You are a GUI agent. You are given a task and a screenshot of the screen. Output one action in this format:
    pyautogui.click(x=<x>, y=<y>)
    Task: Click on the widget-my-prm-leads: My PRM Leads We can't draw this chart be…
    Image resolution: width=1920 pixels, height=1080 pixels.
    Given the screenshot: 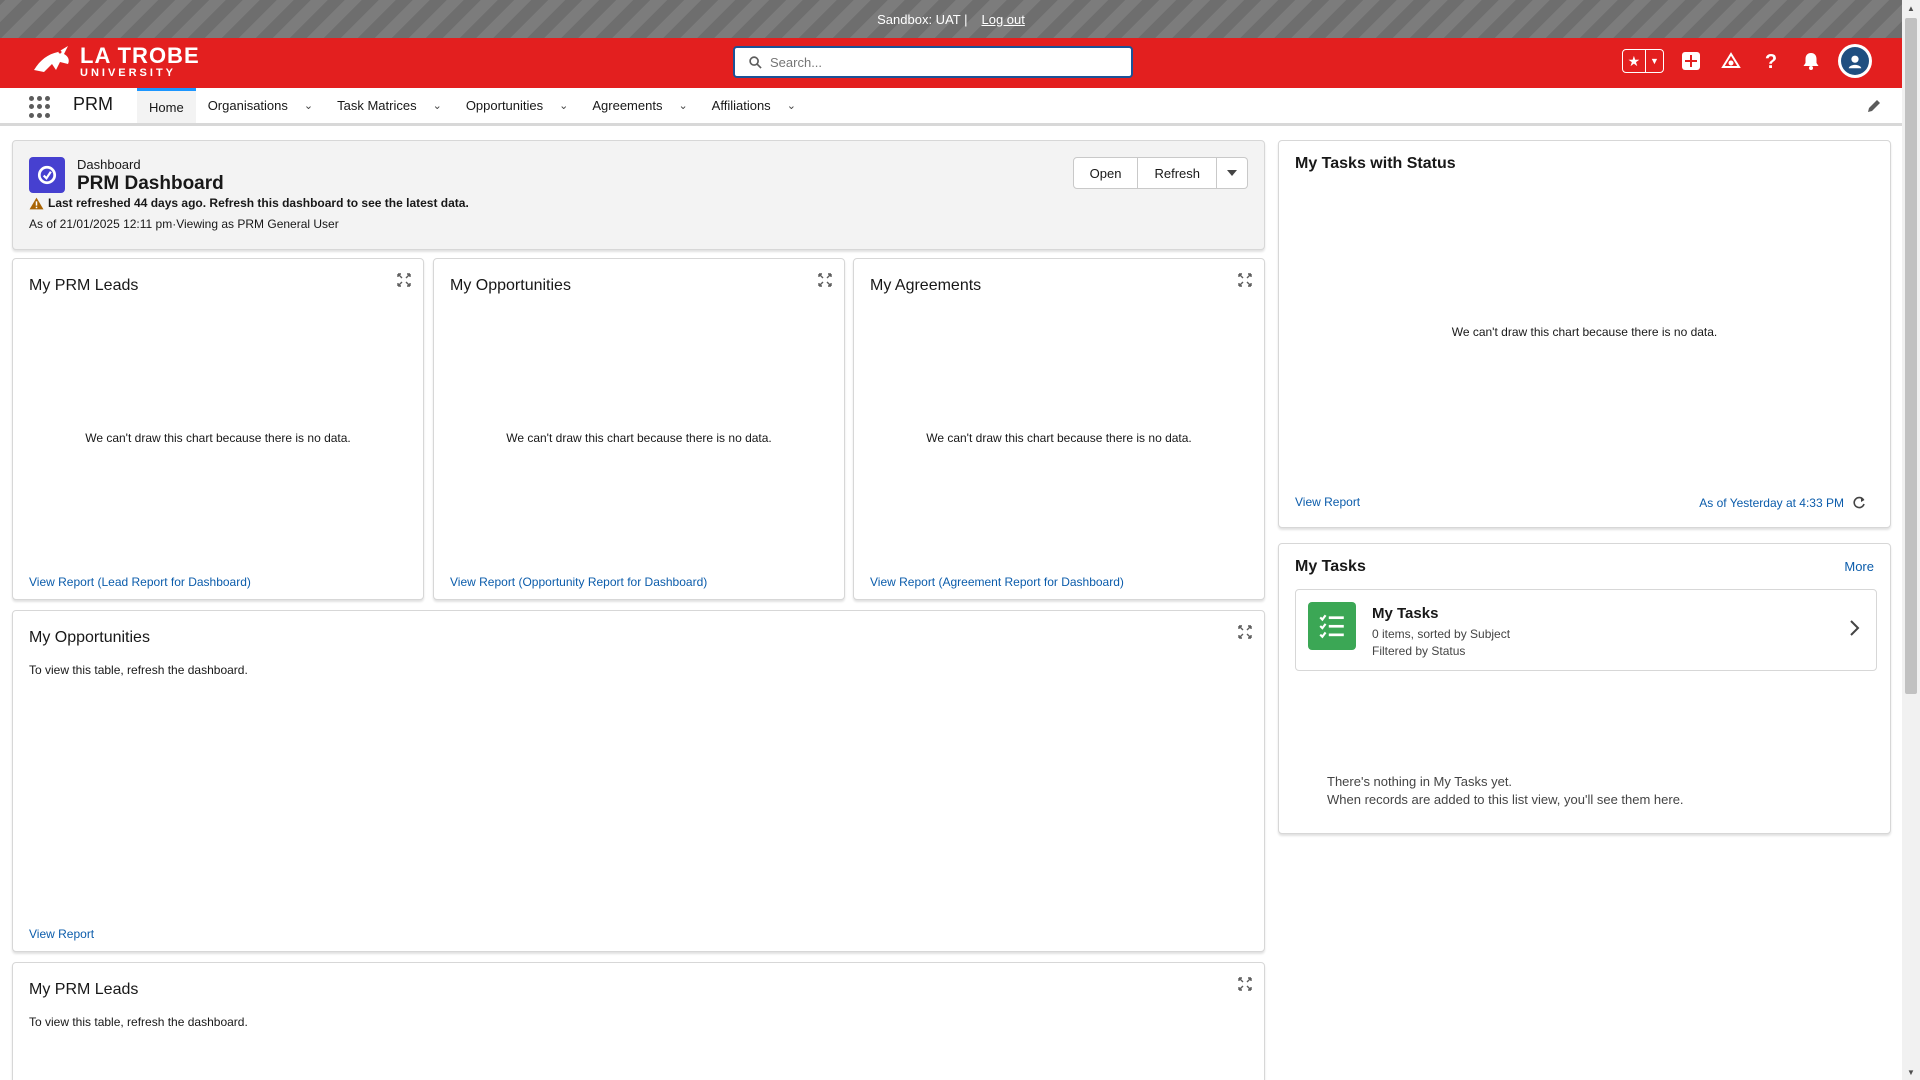 What is the action you would take?
    pyautogui.click(x=218, y=429)
    